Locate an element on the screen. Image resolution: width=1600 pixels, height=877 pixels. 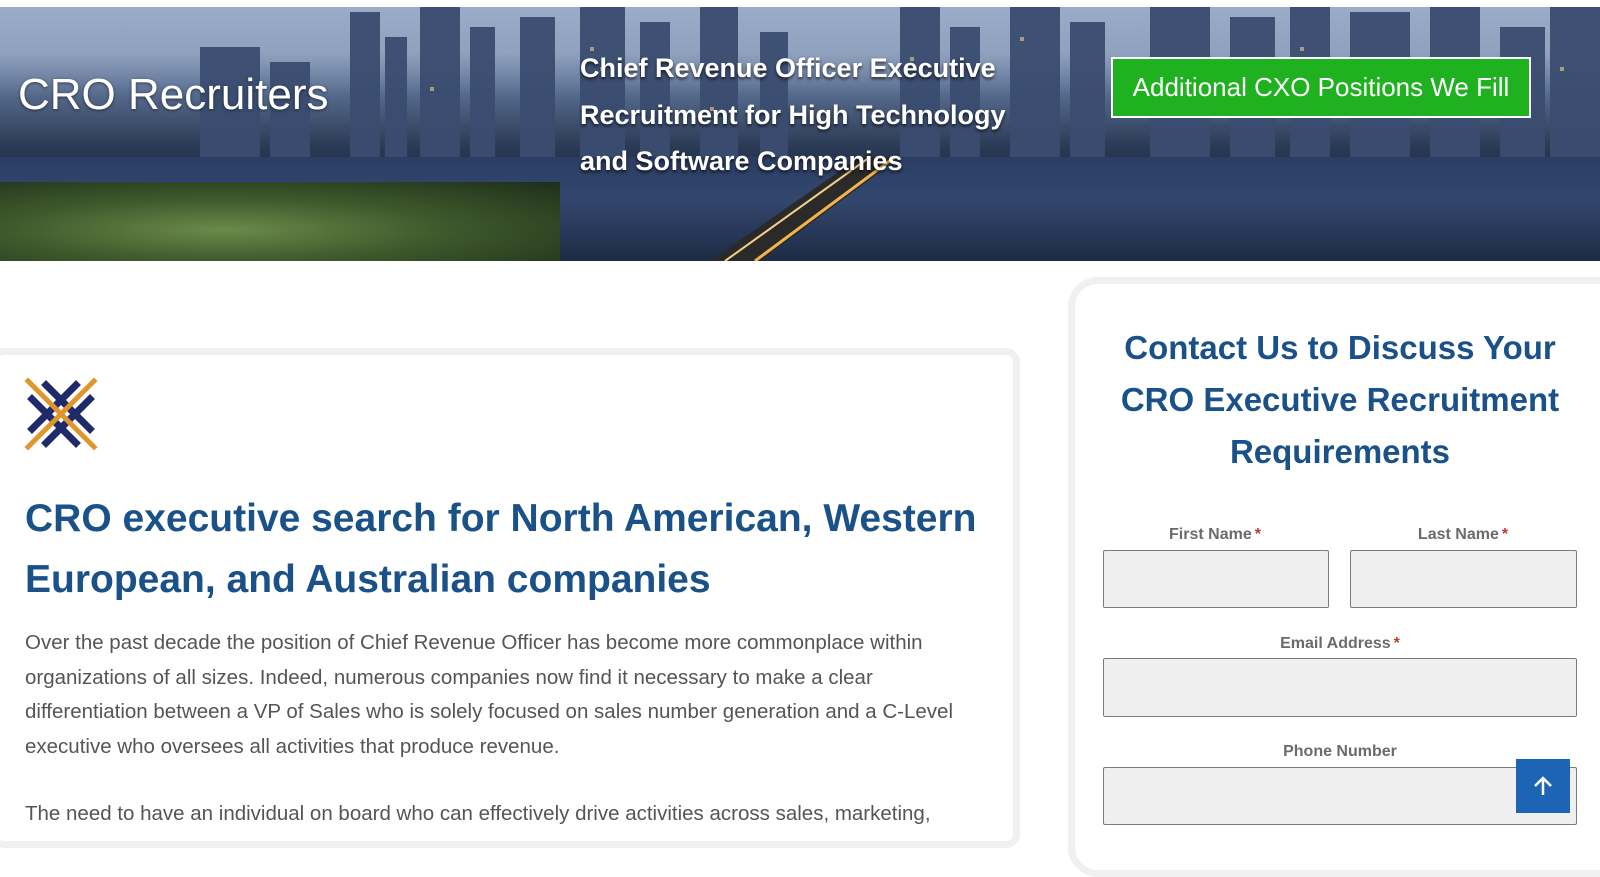
first-name-input is located at coordinates (1216, 579).